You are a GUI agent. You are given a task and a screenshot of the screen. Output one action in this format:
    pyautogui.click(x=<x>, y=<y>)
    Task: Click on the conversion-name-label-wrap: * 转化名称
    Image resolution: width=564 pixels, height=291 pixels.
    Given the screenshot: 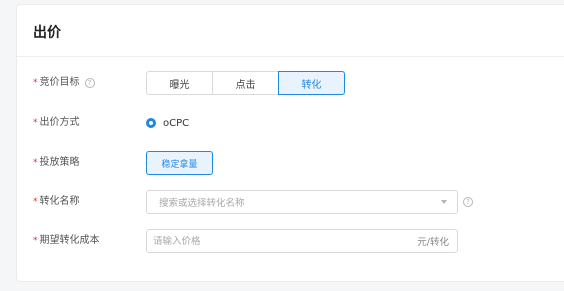 What is the action you would take?
    pyautogui.click(x=56, y=202)
    